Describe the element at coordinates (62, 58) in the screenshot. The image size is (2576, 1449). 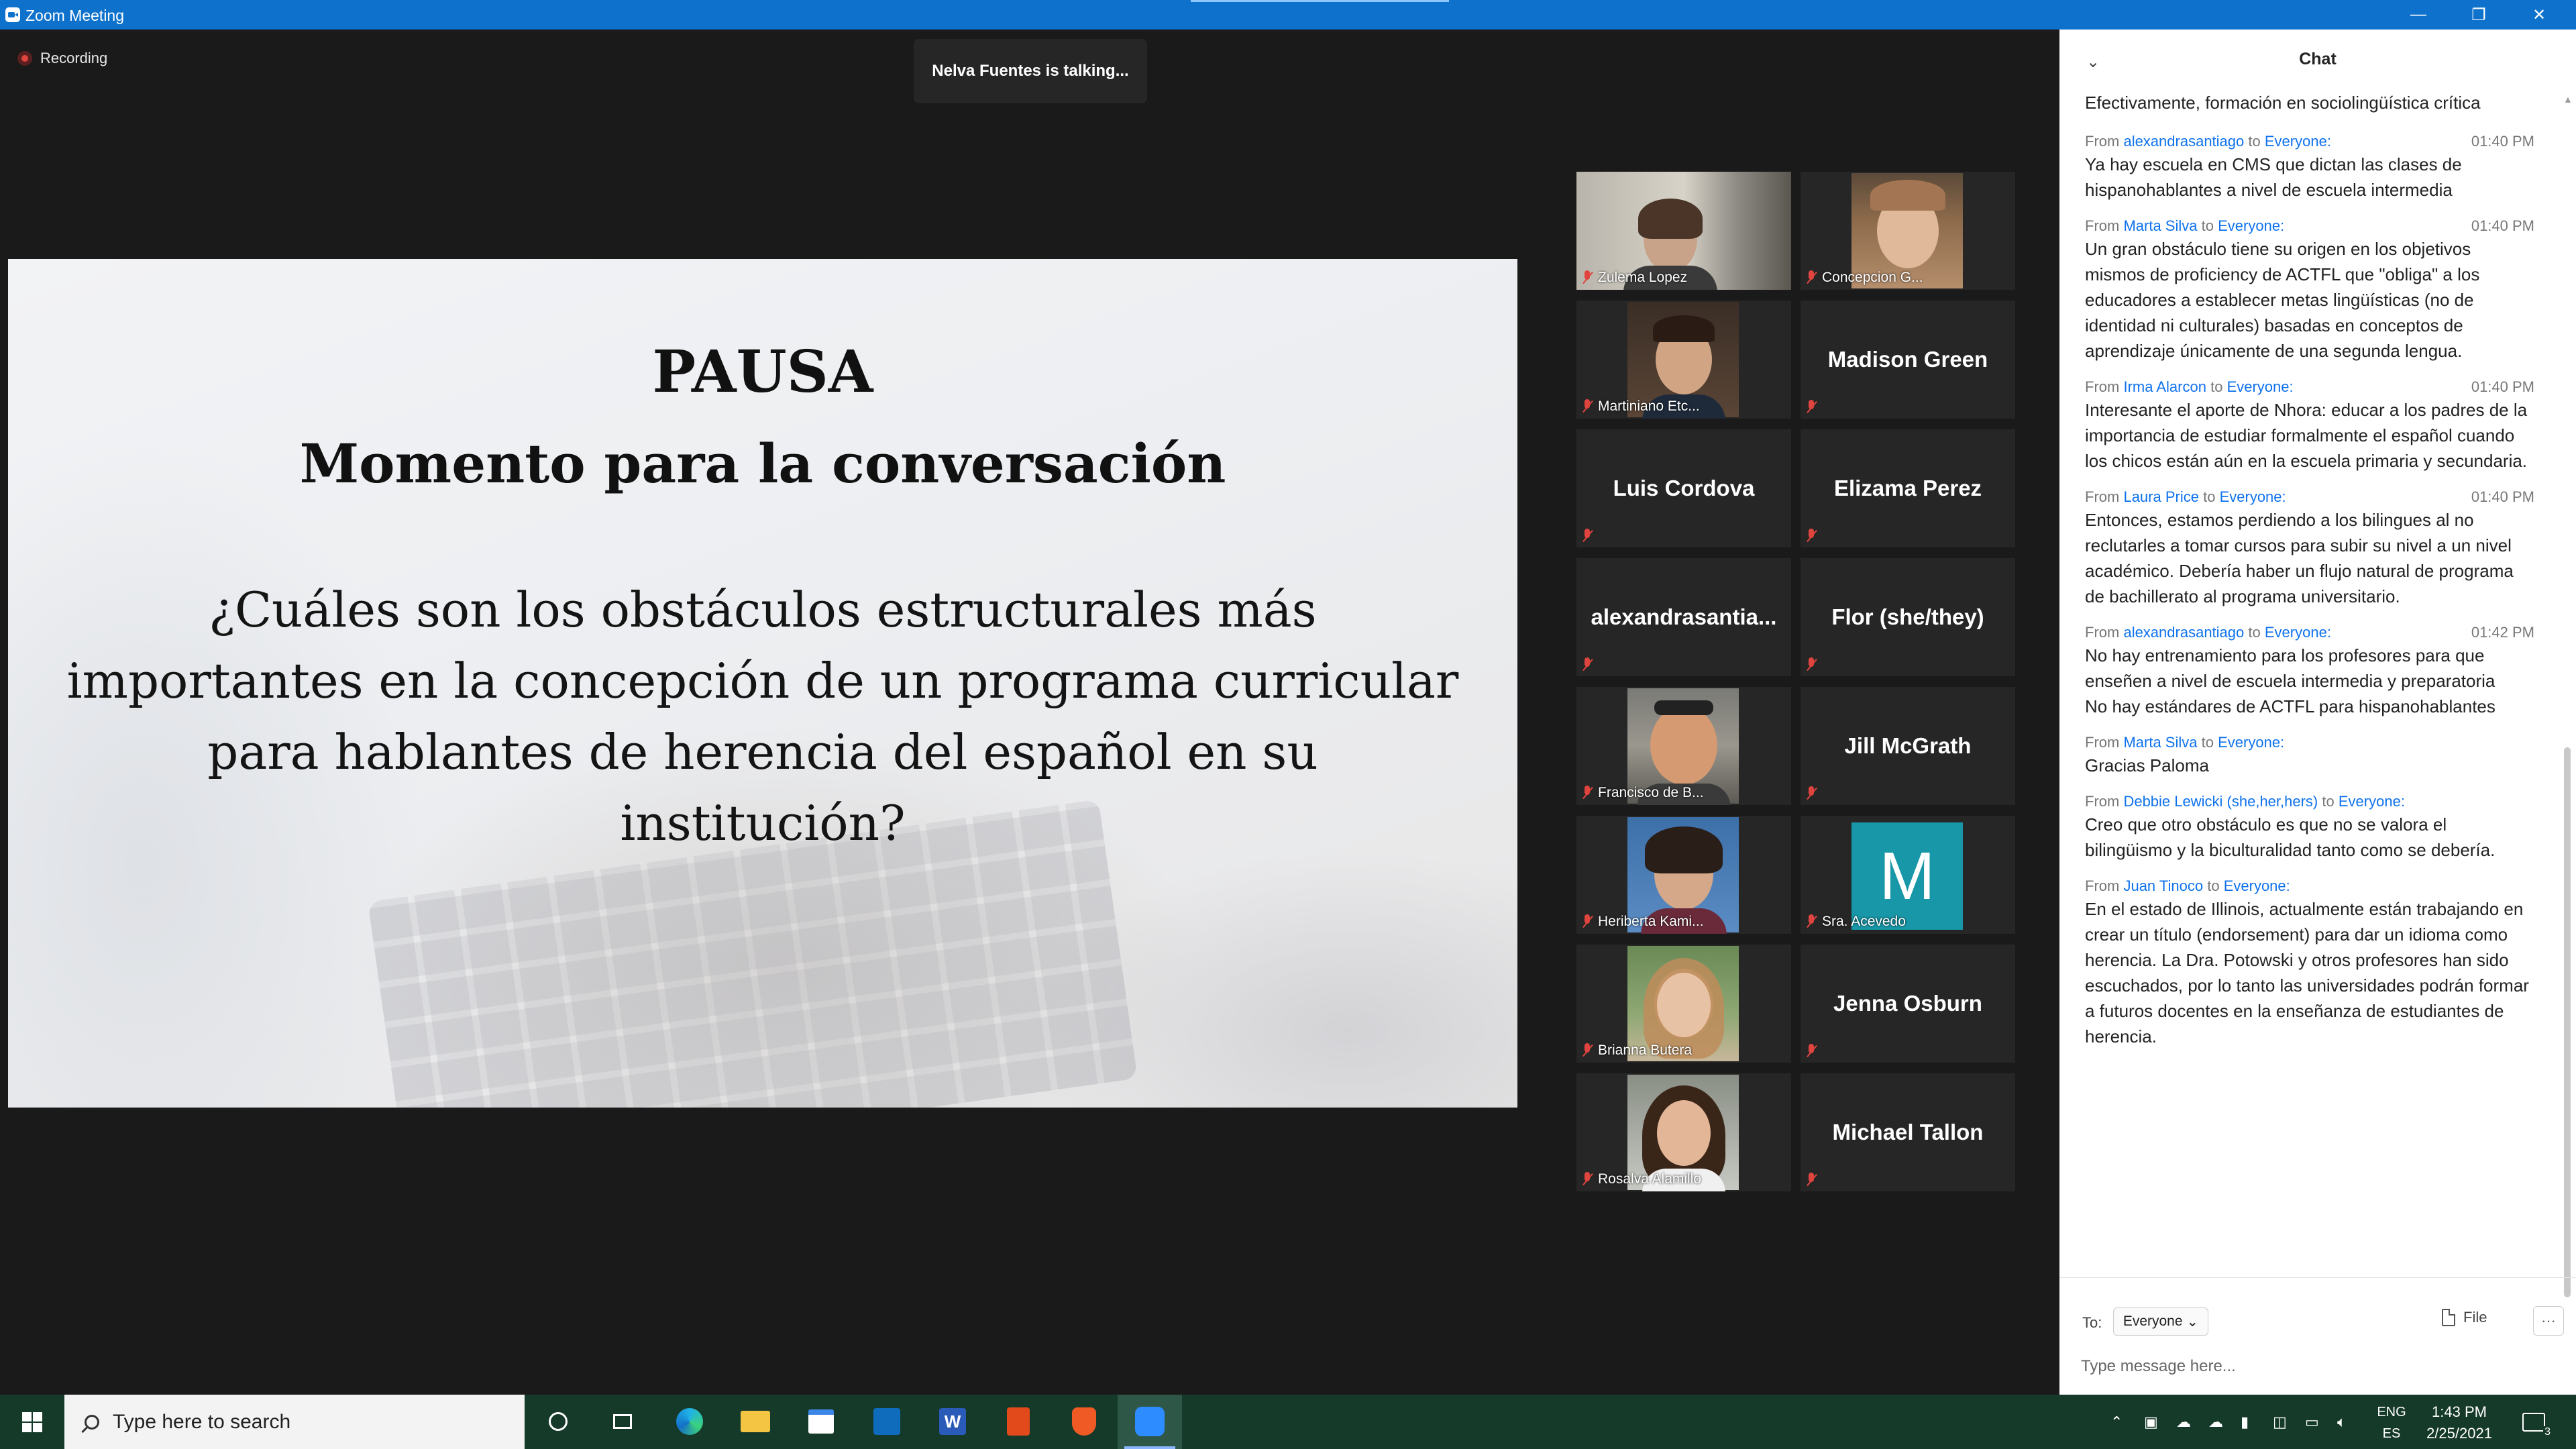
I see `recording-indicator: Recording` at that location.